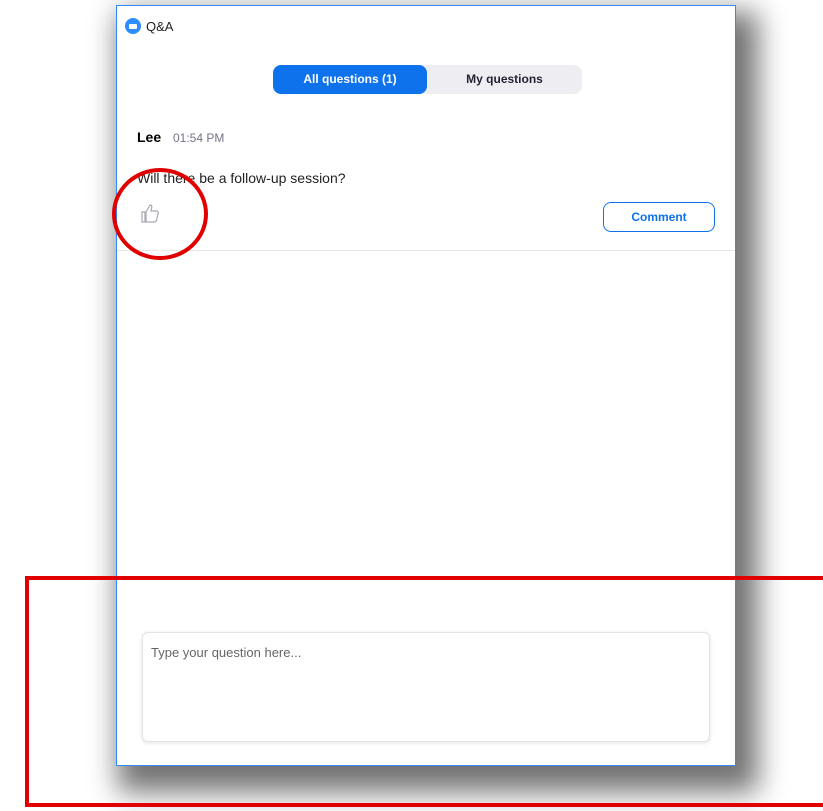 This screenshot has height=811, width=823. What do you see at coordinates (149, 137) in the screenshot?
I see `question-author: Lee` at bounding box center [149, 137].